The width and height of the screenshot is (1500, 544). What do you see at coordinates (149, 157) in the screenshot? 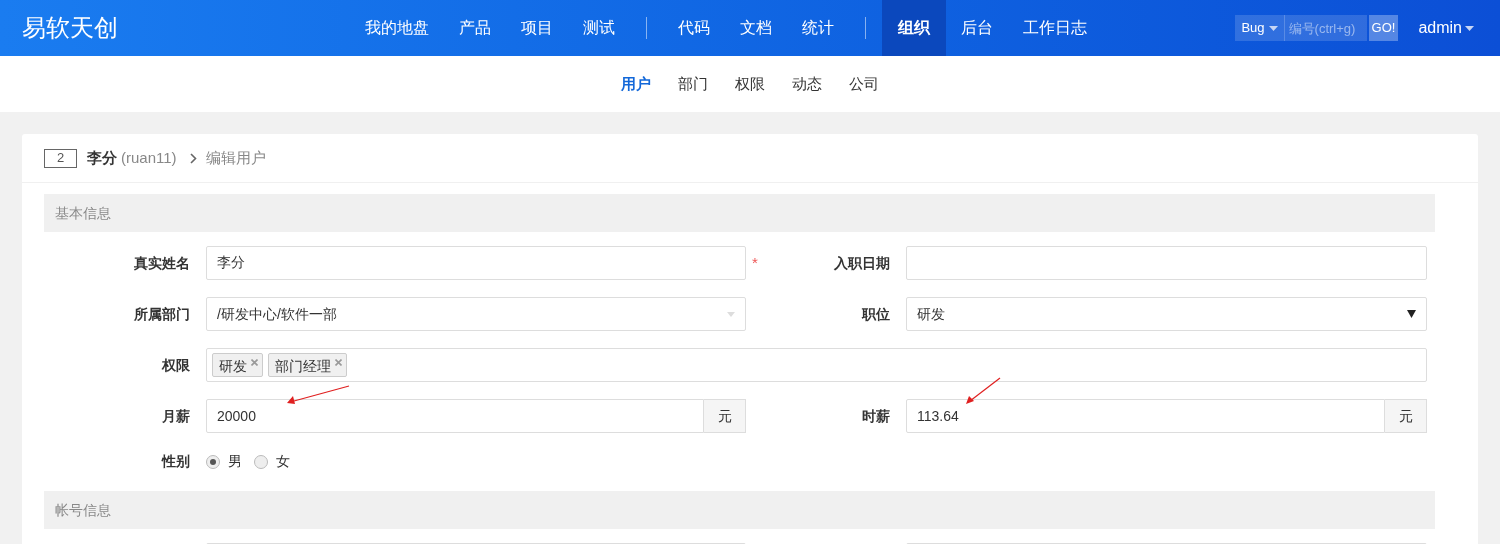
I see `user-account: (ruan11)` at bounding box center [149, 157].